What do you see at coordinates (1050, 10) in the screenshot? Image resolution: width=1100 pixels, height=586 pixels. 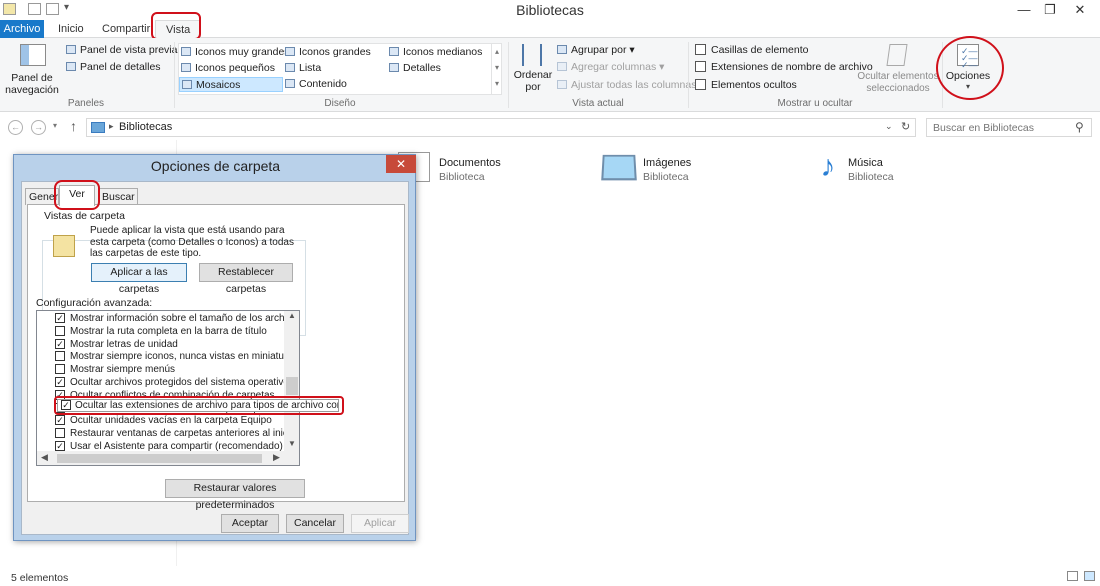 I see `maximize-button: ❐` at bounding box center [1050, 10].